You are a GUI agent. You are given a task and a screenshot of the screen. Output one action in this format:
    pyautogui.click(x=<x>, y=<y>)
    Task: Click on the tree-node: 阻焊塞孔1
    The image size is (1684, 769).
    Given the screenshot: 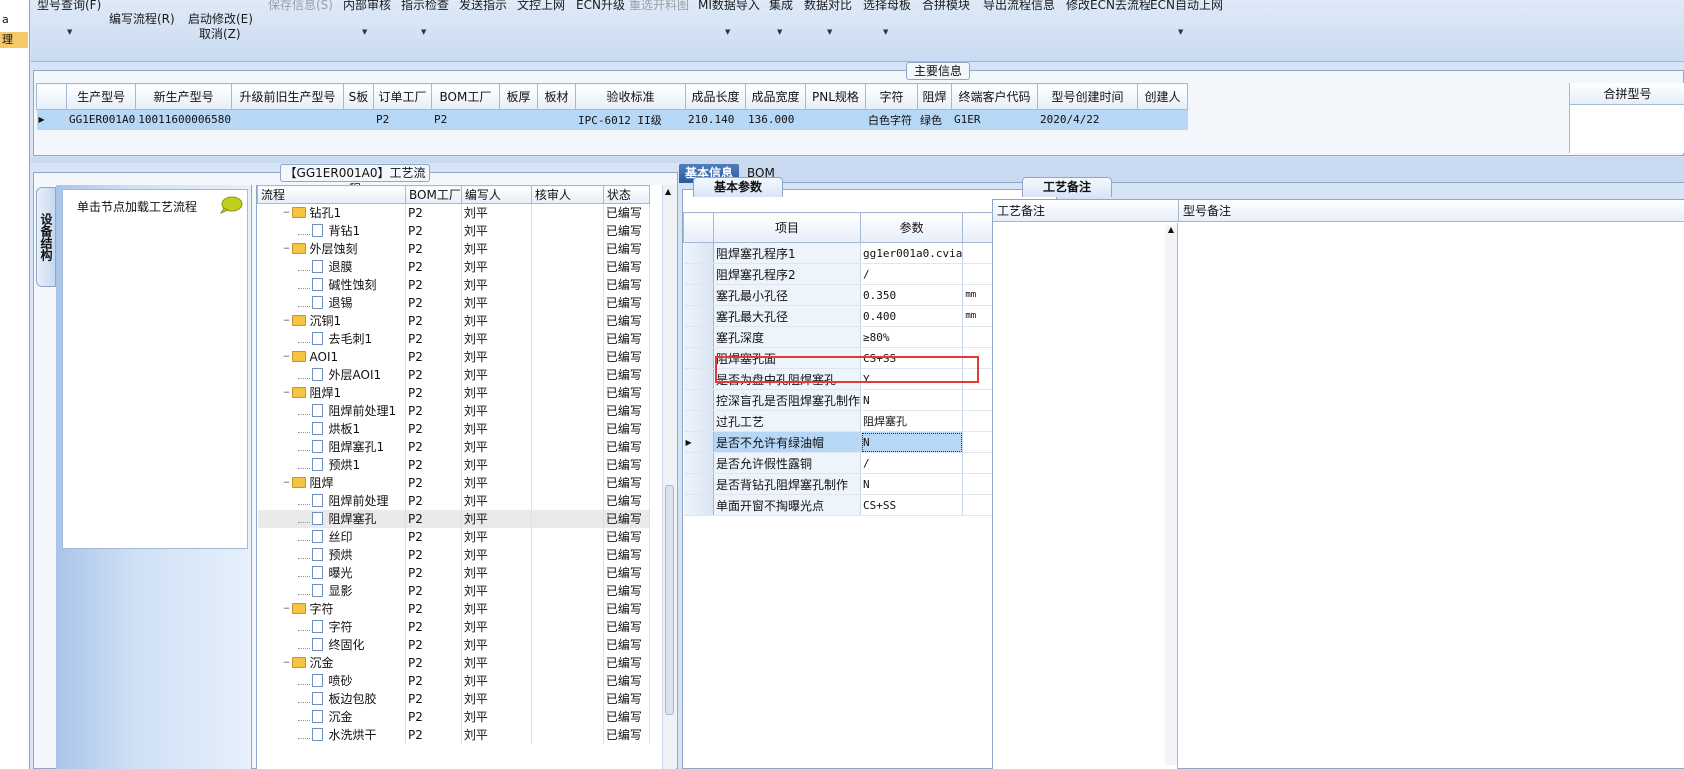 What is the action you would take?
    pyautogui.click(x=332, y=446)
    